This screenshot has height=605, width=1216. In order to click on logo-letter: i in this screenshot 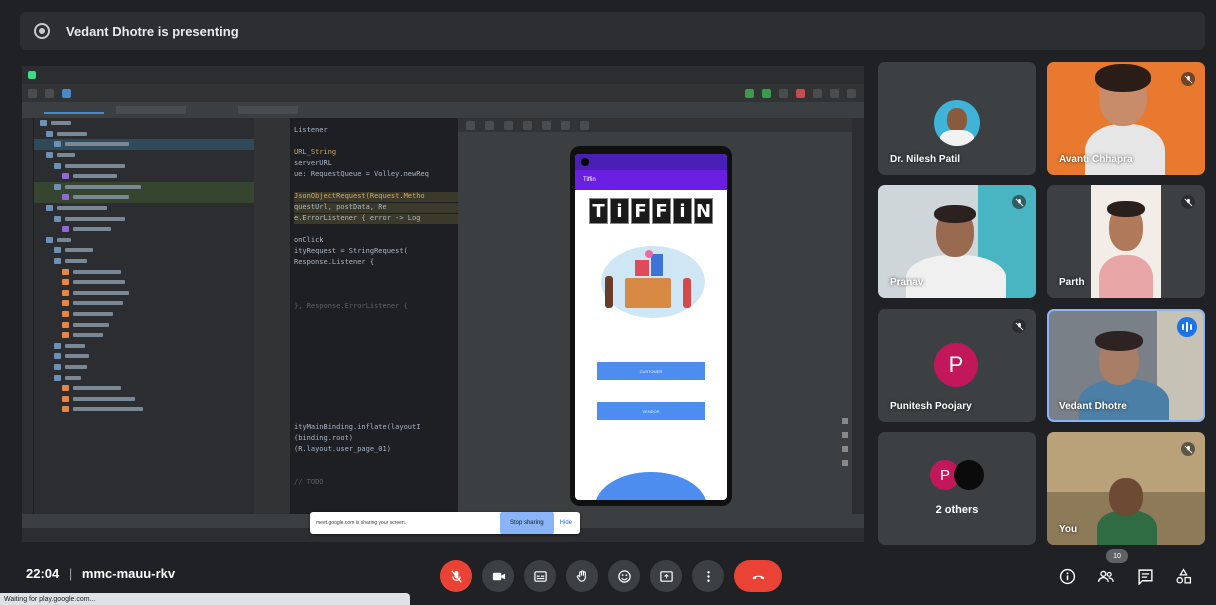, I will do `click(619, 211)`.